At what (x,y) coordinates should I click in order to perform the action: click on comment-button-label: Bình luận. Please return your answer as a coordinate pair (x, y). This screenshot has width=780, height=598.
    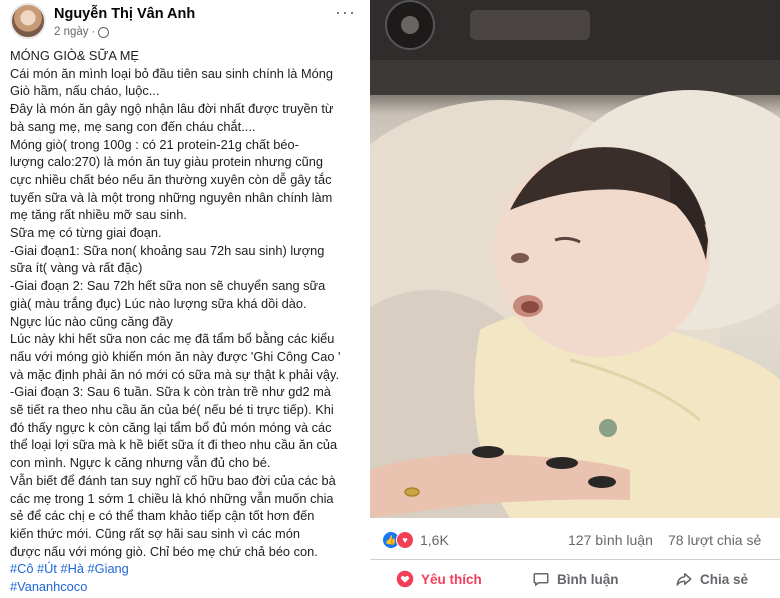
    Looking at the image, I should click on (588, 579).